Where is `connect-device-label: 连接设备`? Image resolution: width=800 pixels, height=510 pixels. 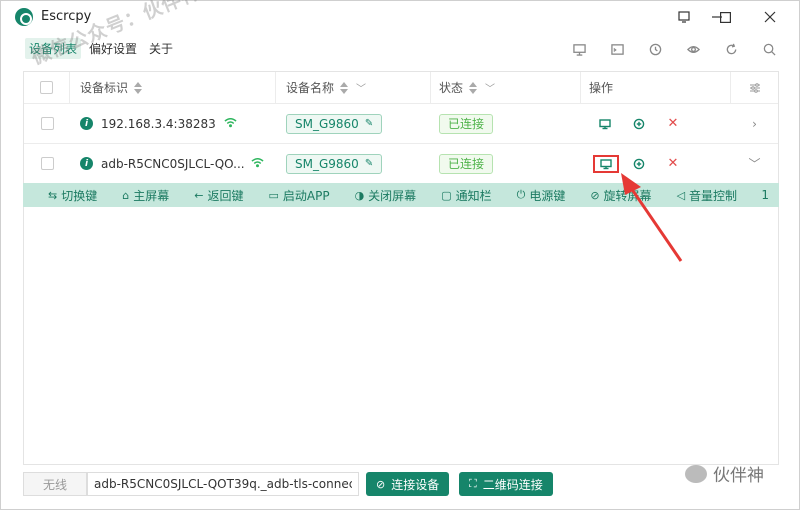
connect-device-label: 连接设备 is located at coordinates (415, 484).